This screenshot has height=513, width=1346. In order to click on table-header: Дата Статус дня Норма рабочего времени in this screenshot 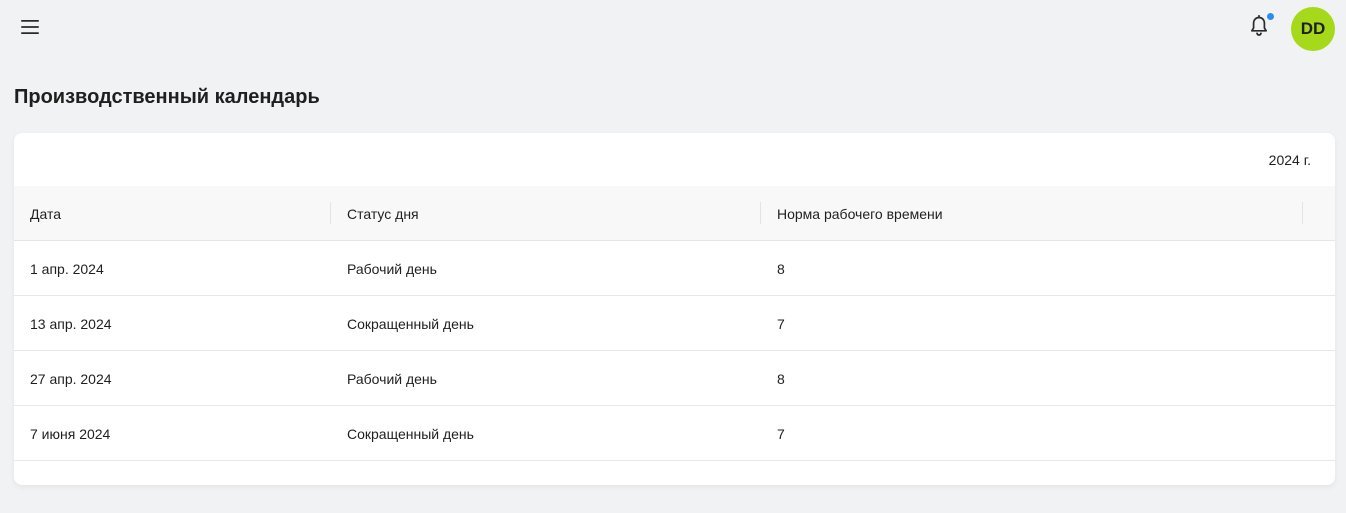, I will do `click(674, 213)`.